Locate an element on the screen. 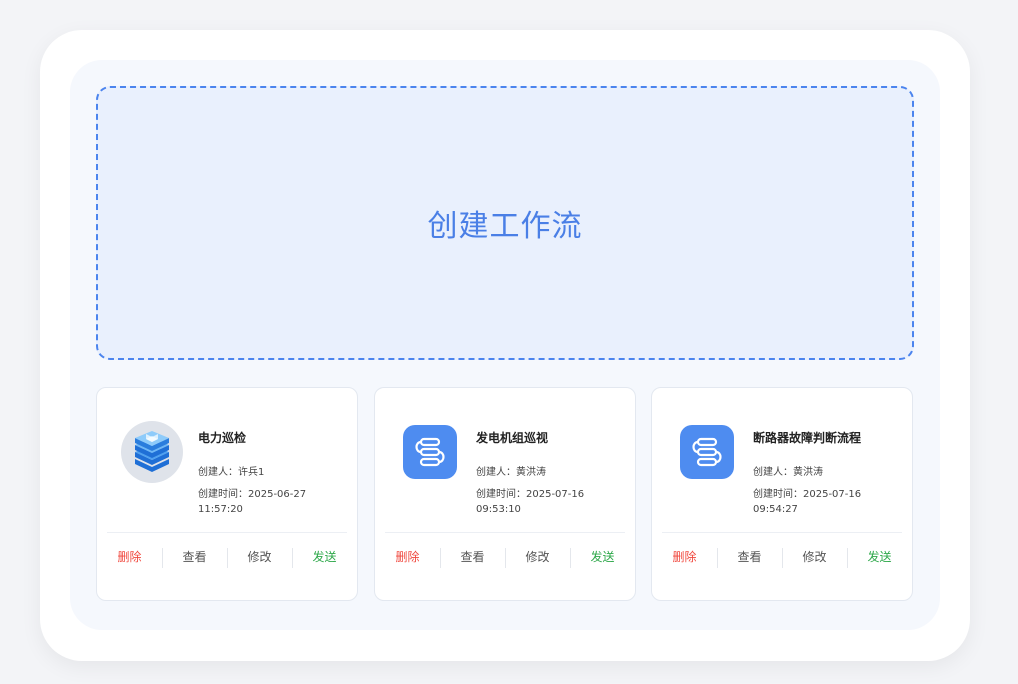 This screenshot has width=1018, height=684. workflow-title: 断路器故障判断流程 is located at coordinates (807, 438).